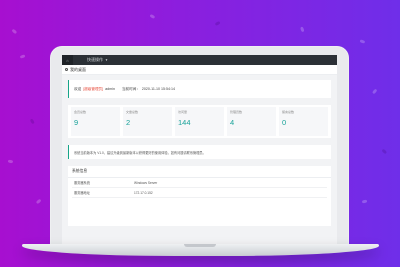  I want to click on info-key: 服务器地址, so click(82, 193).